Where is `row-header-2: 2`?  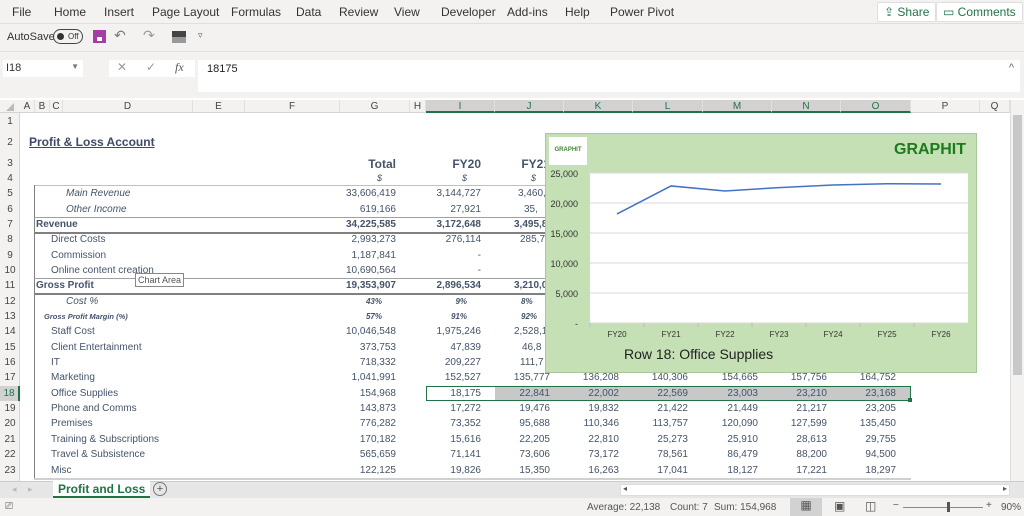
row-header-2: 2 is located at coordinates (10, 143).